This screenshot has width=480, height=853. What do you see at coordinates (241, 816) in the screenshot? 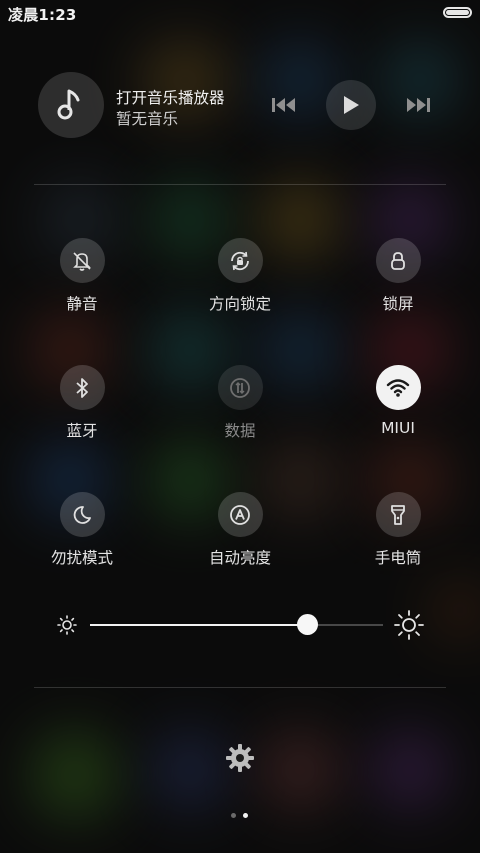
I see `page-indicator` at bounding box center [241, 816].